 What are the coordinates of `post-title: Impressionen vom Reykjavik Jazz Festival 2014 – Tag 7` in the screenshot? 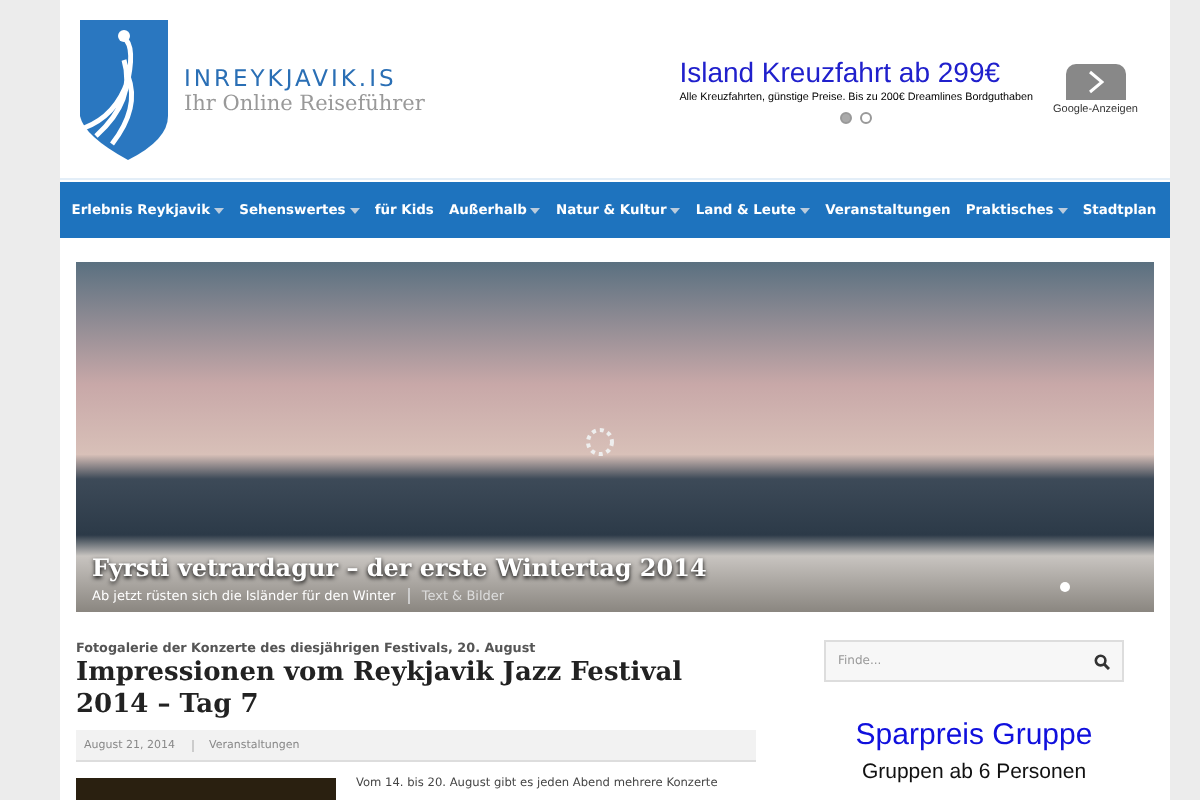 It's located at (416, 690).